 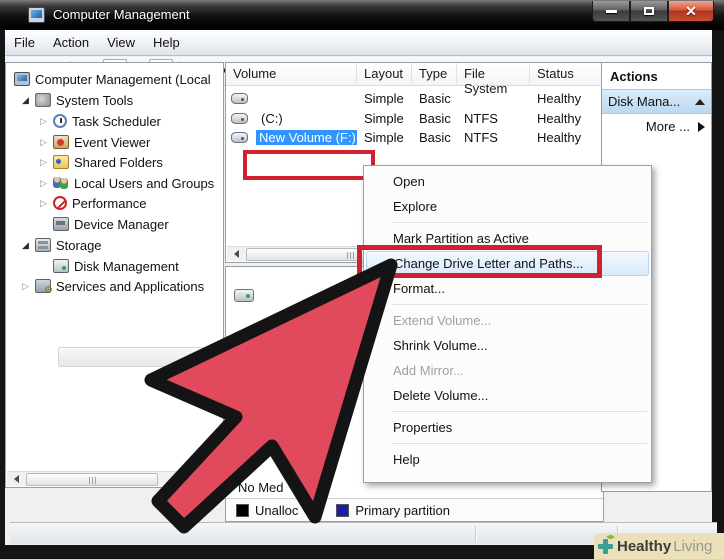 I want to click on tree-item-performance: Performance, so click(x=93, y=203).